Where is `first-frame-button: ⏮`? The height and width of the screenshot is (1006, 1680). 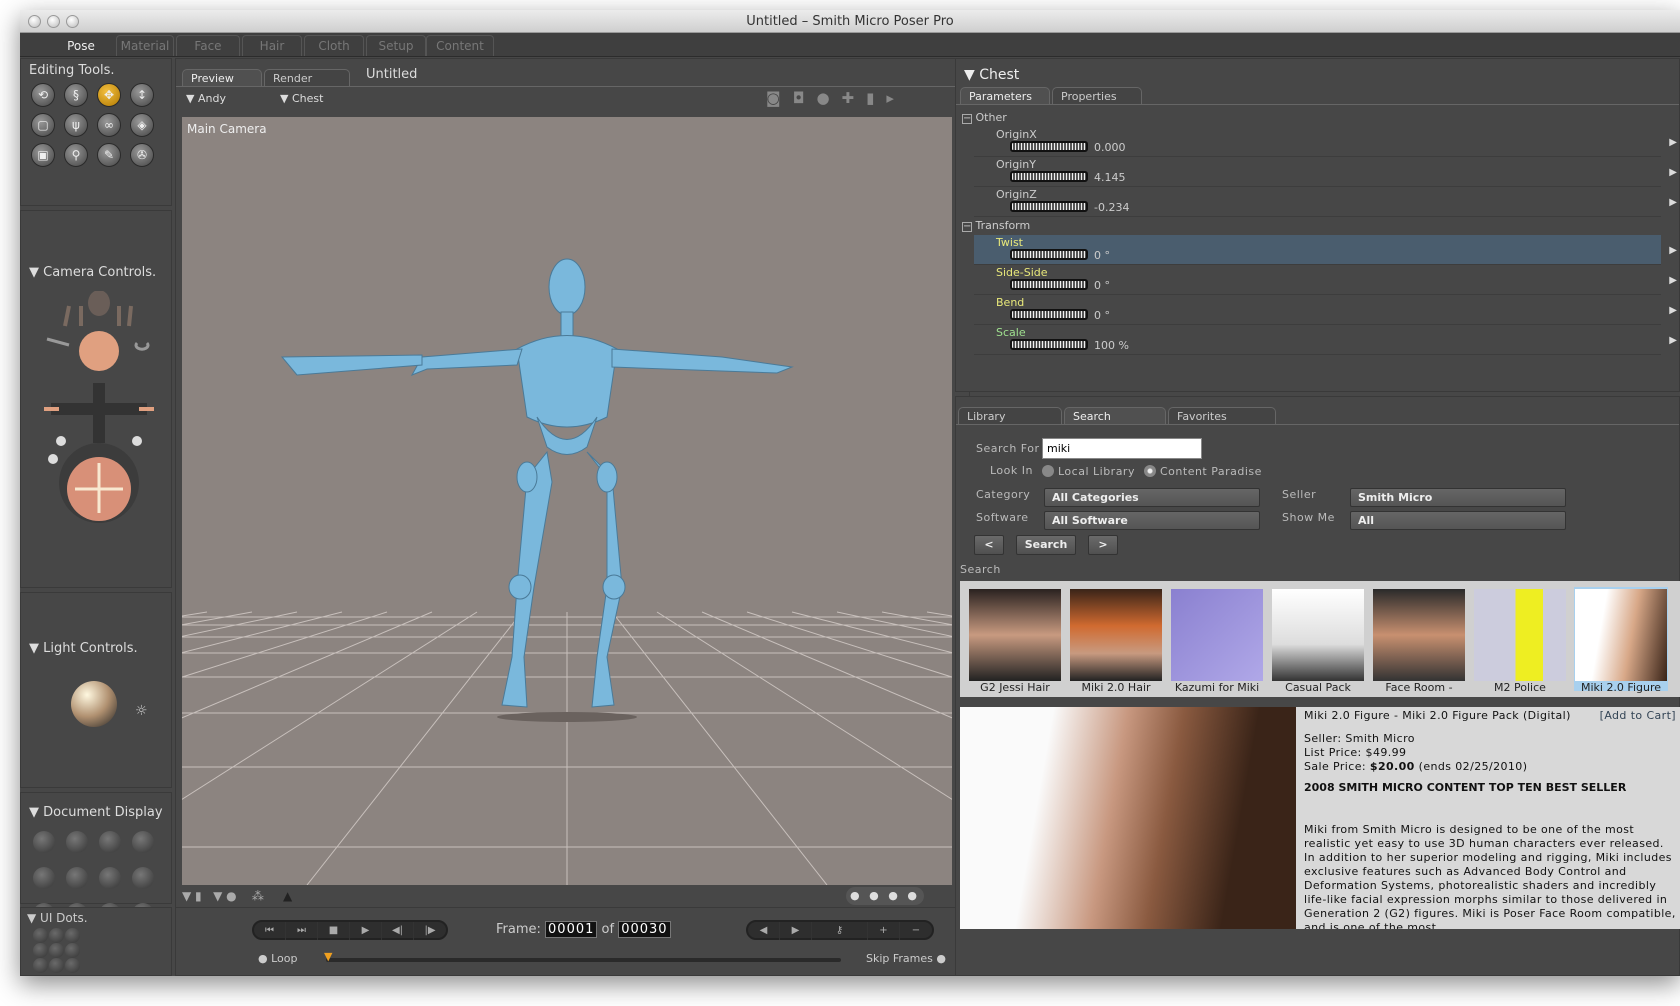 first-frame-button: ⏮ is located at coordinates (270, 931).